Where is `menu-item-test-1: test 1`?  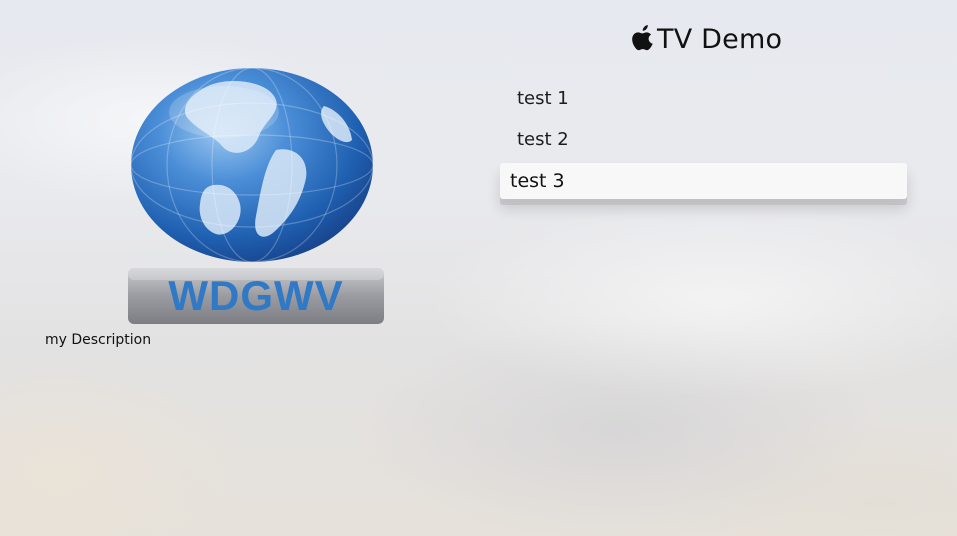
menu-item-test-1: test 1 is located at coordinates (703, 98).